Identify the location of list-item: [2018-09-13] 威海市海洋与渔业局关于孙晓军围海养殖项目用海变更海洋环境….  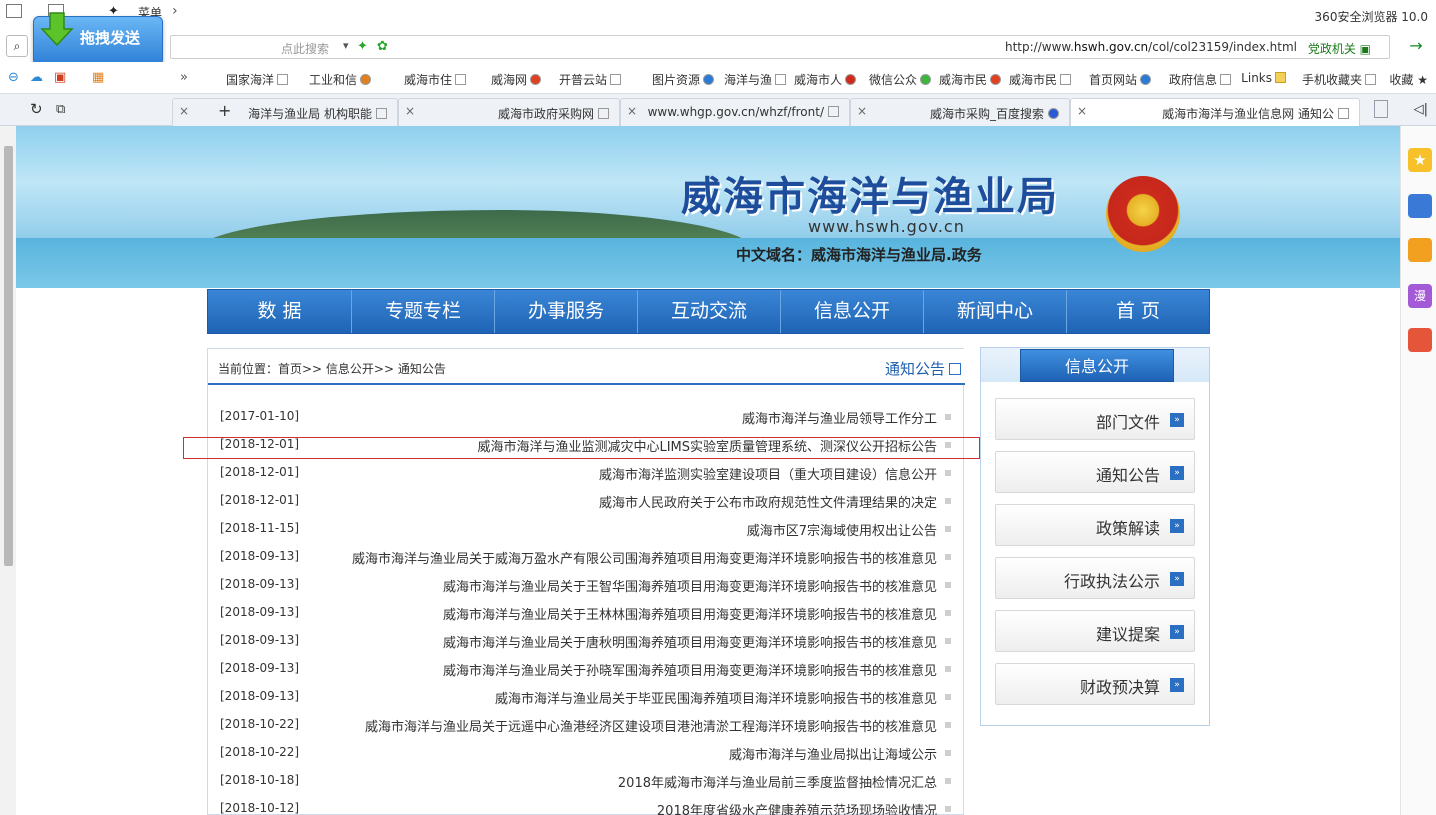
(586, 669).